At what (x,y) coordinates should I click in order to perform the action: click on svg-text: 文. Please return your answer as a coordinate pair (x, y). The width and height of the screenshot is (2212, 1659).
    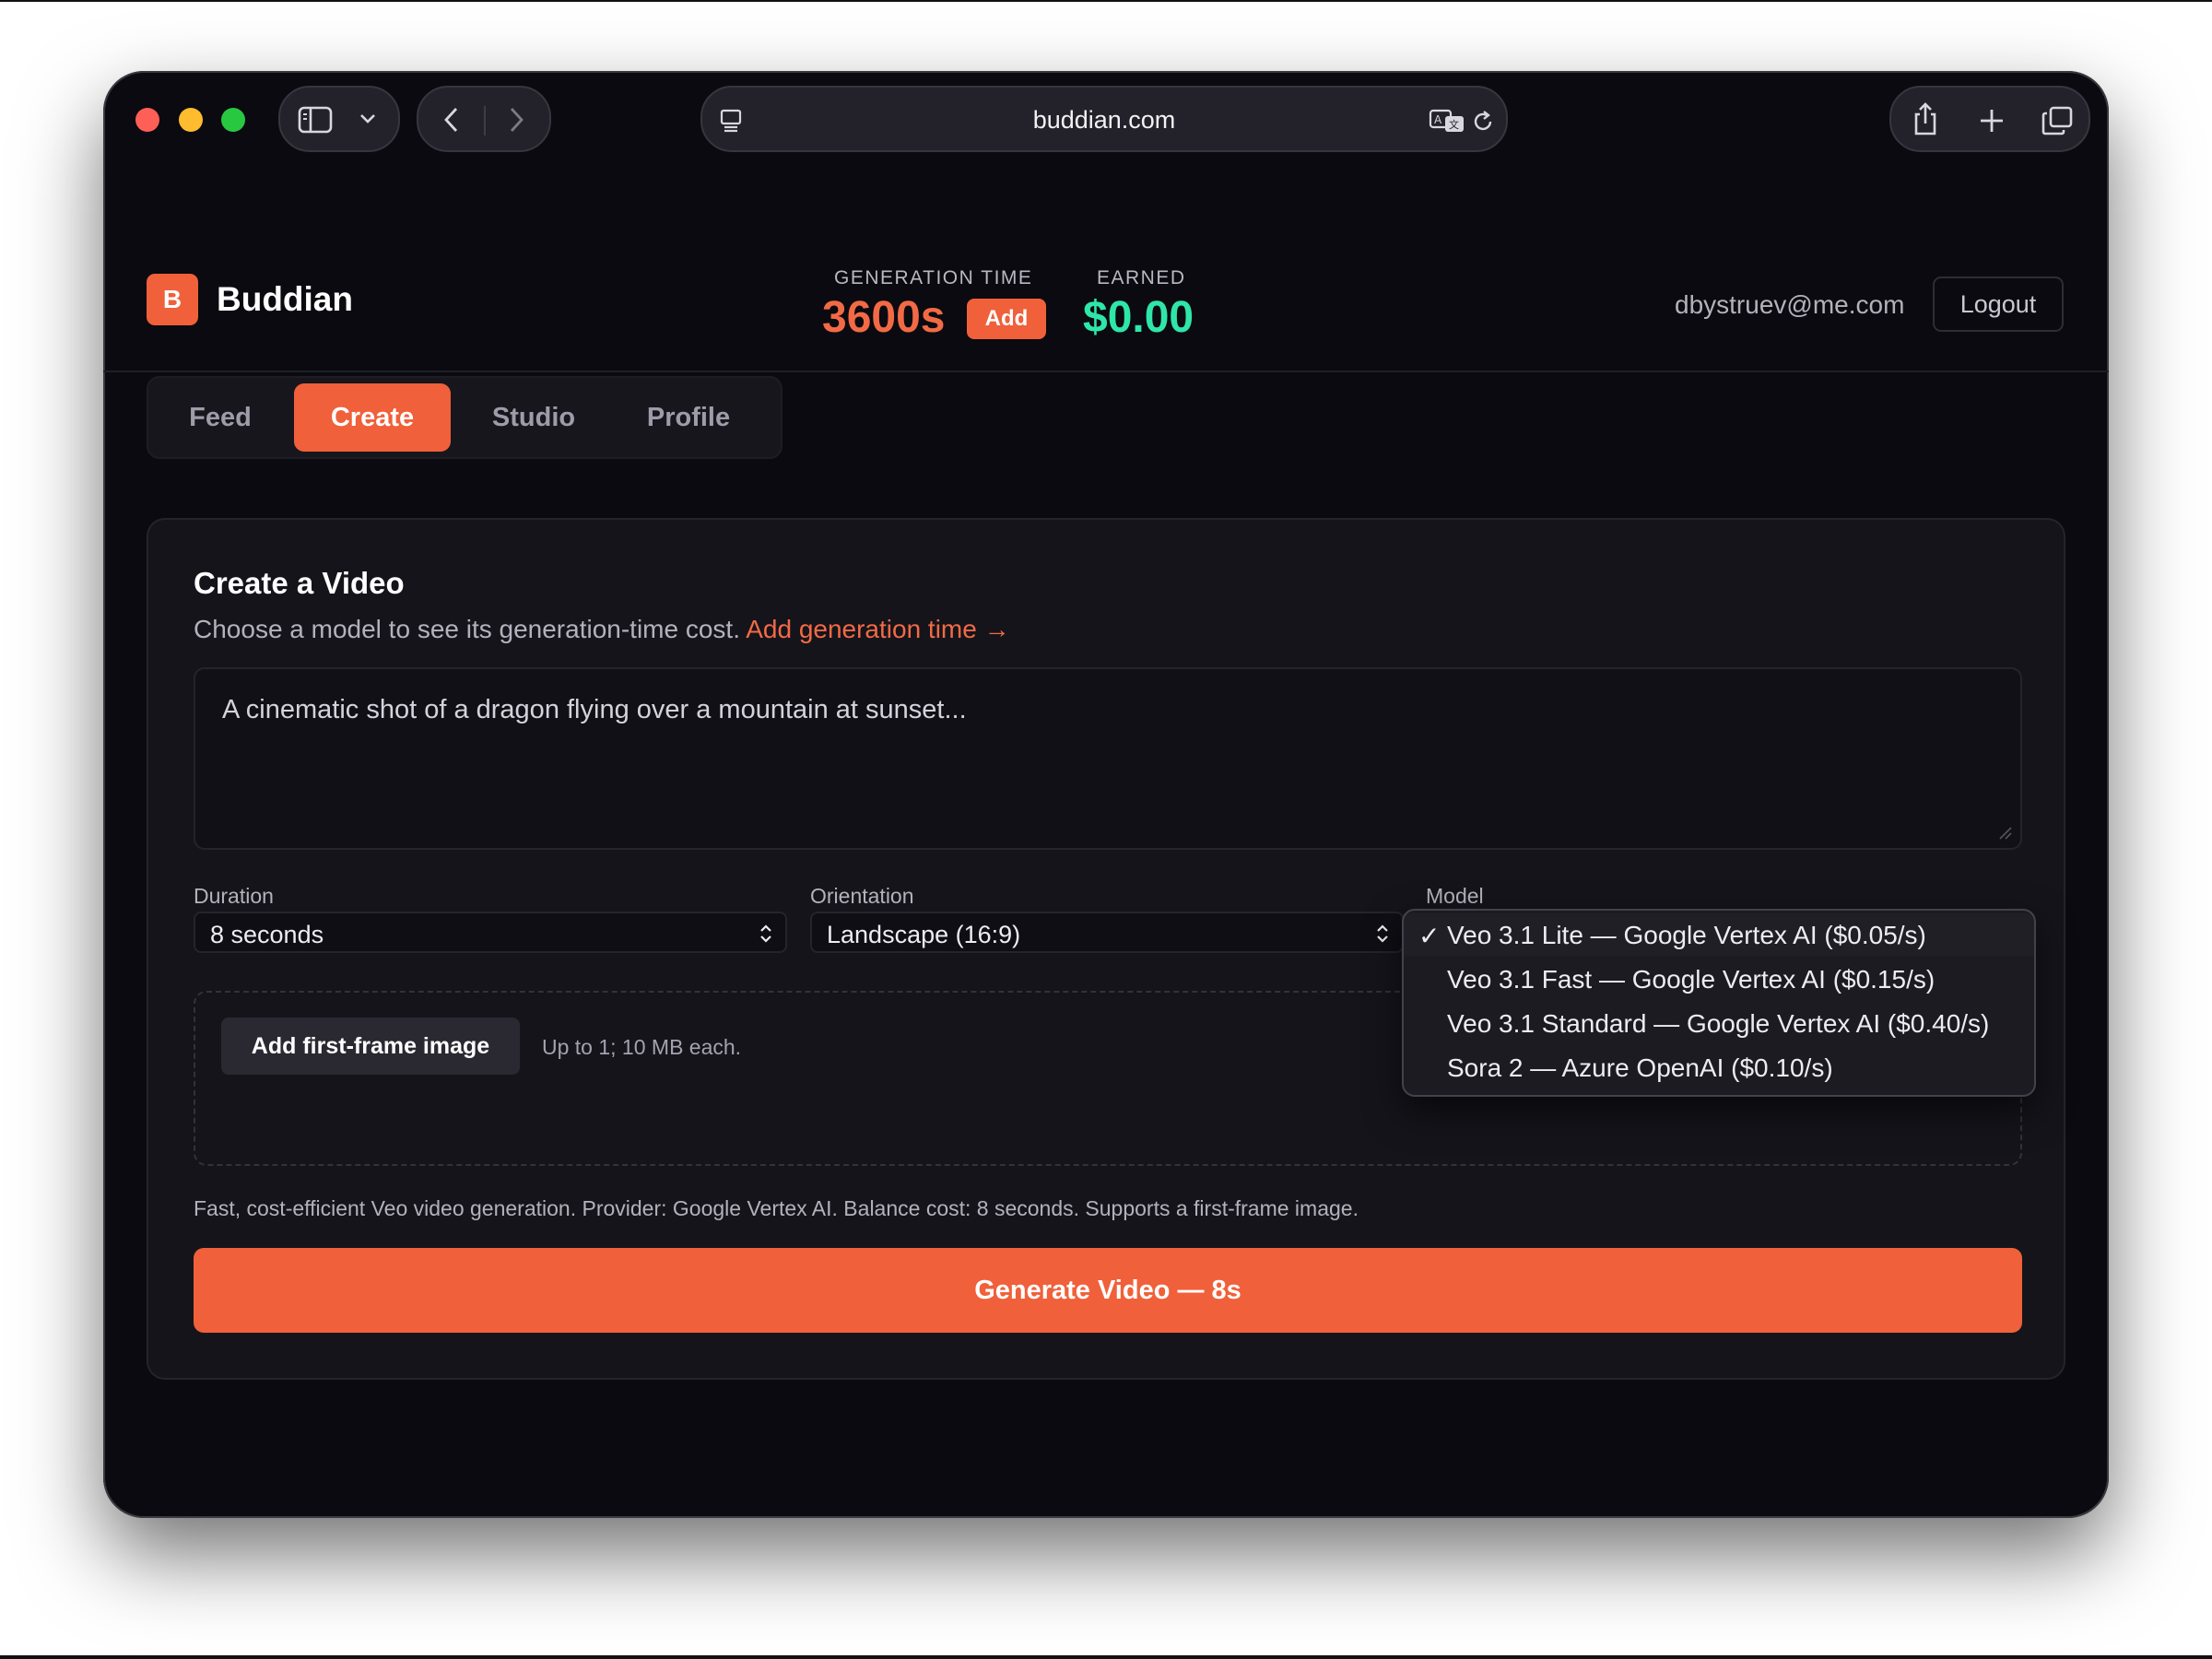
    Looking at the image, I should click on (1454, 124).